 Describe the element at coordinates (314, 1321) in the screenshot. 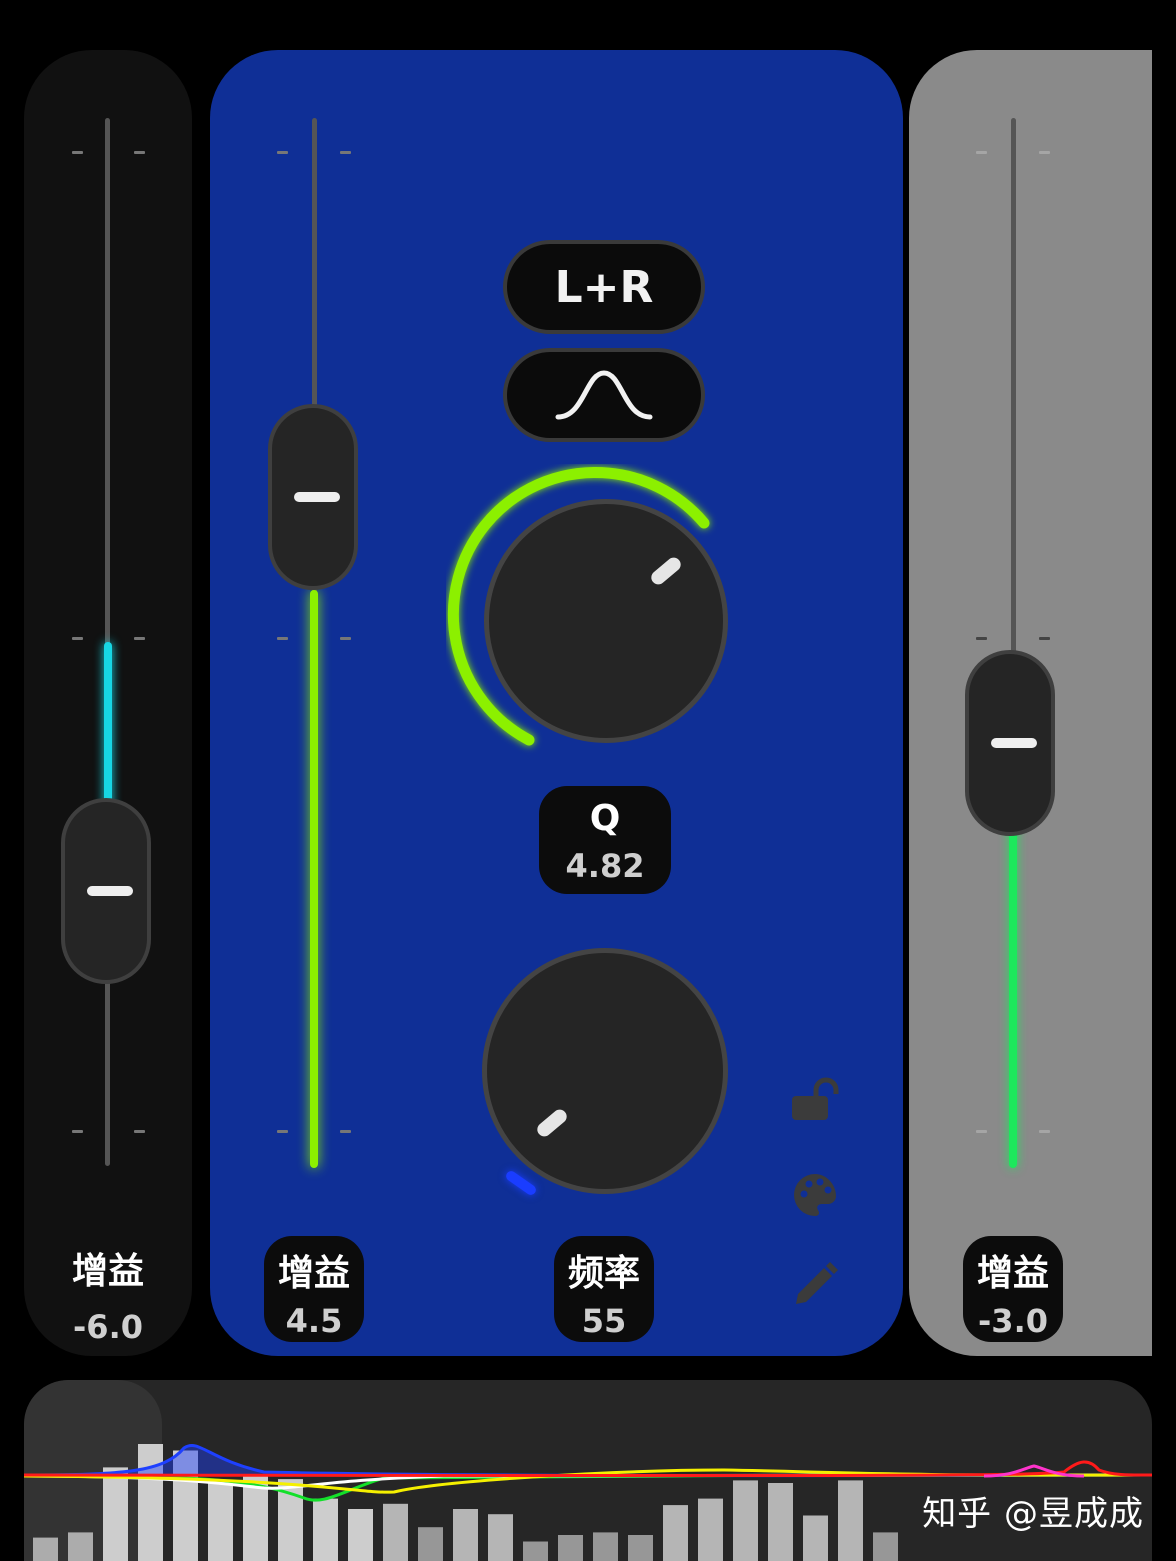

I see `gain-value: 4.5` at that location.